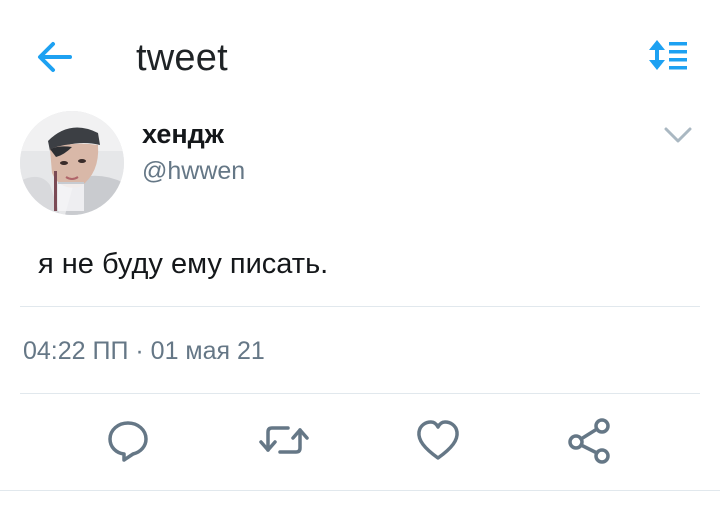 The width and height of the screenshot is (720, 530). I want to click on sort-button, so click(667, 56).